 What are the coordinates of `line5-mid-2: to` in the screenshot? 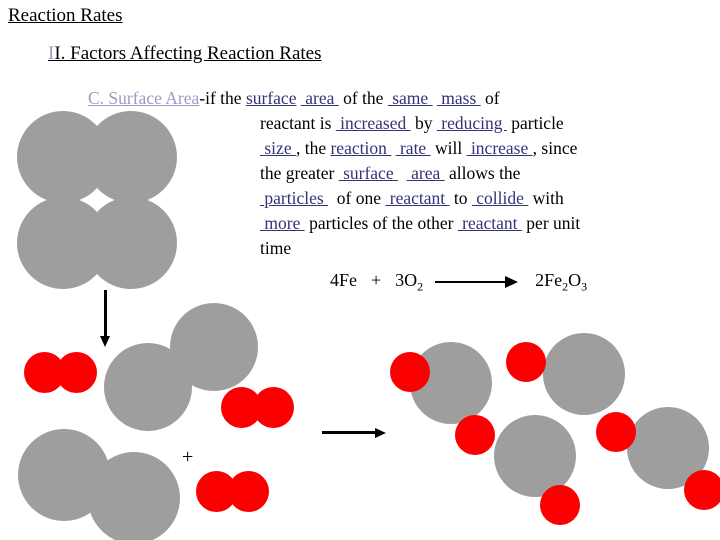 It's located at (460, 198).